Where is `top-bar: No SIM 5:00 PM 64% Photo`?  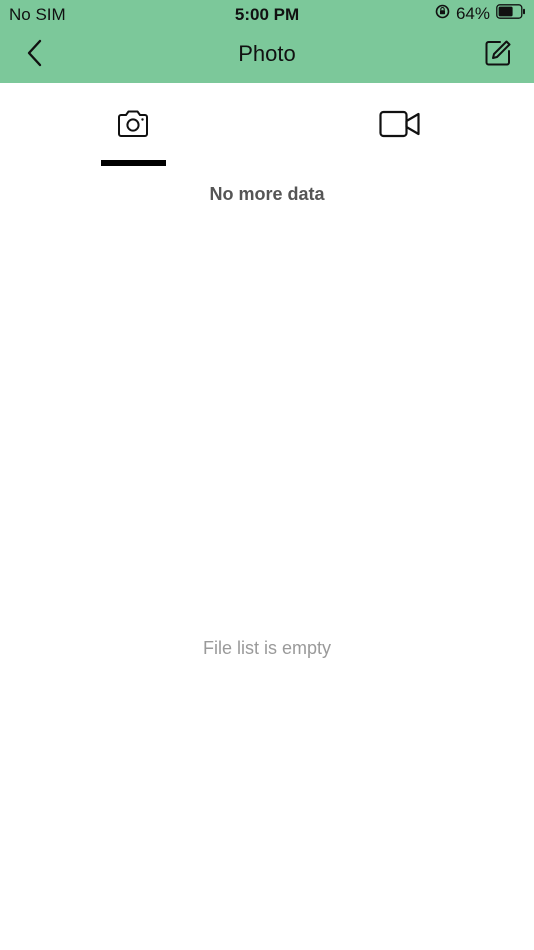 top-bar: No SIM 5:00 PM 64% Photo is located at coordinates (267, 41).